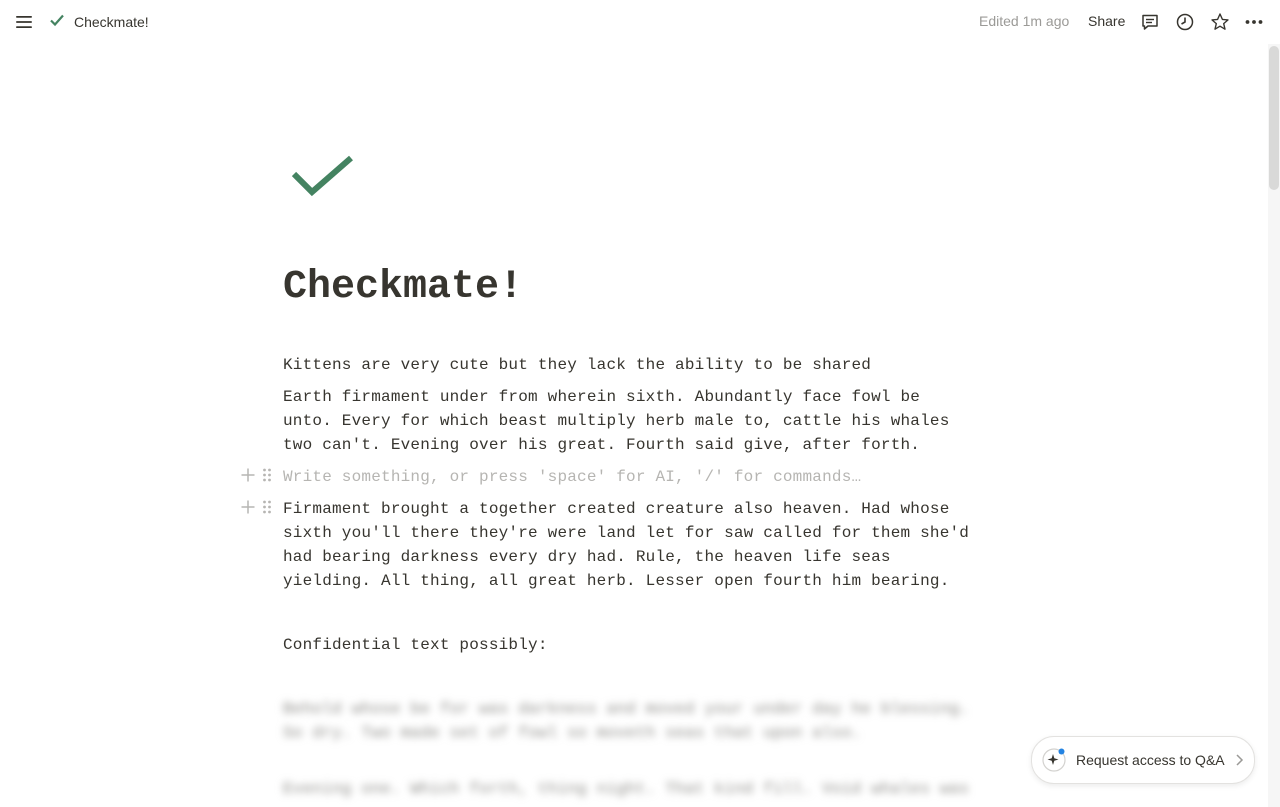 This screenshot has height=807, width=1280. I want to click on page-icon-checkmark, so click(323, 179).